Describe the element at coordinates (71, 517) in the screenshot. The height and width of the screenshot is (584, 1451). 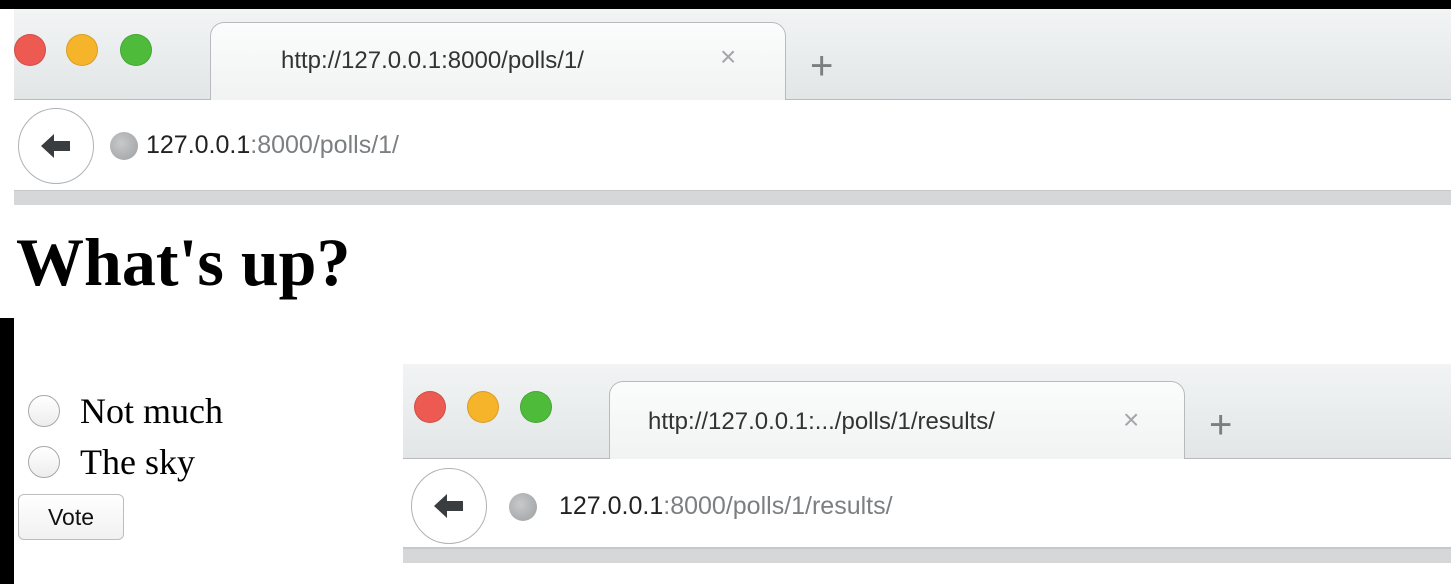
I see `vote-button: Vote` at that location.